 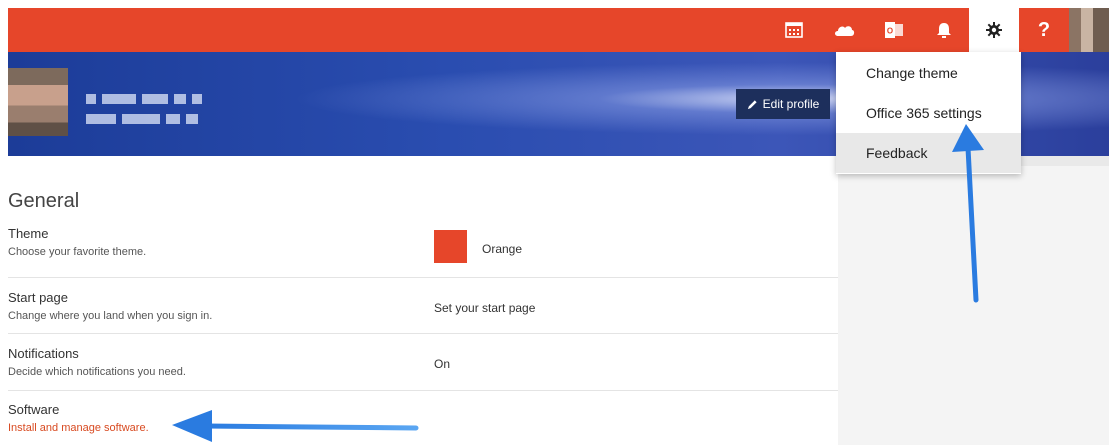 I want to click on top-icon-group: O ?, so click(x=939, y=30).